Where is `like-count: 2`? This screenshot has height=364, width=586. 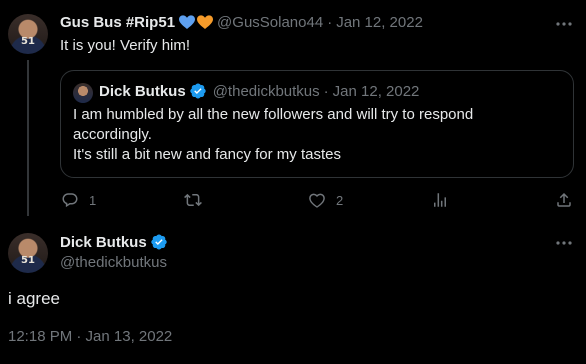
like-count: 2 is located at coordinates (340, 200).